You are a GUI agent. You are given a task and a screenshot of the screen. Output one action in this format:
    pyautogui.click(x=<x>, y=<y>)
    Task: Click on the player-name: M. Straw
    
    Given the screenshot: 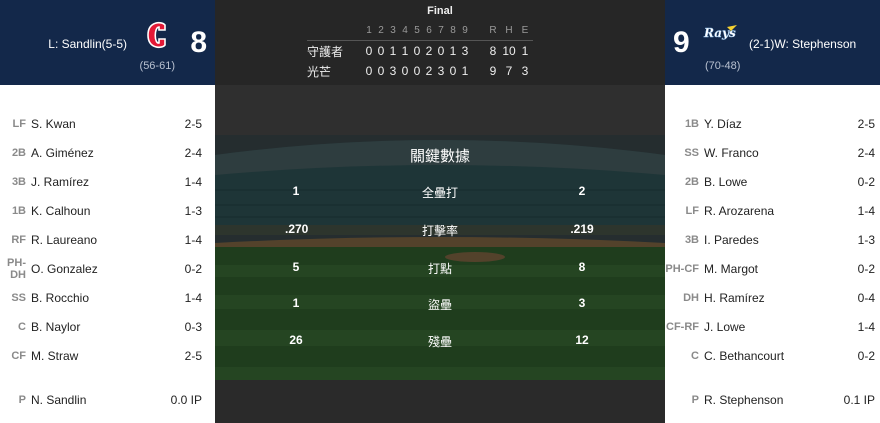 What is the action you would take?
    pyautogui.click(x=96, y=356)
    